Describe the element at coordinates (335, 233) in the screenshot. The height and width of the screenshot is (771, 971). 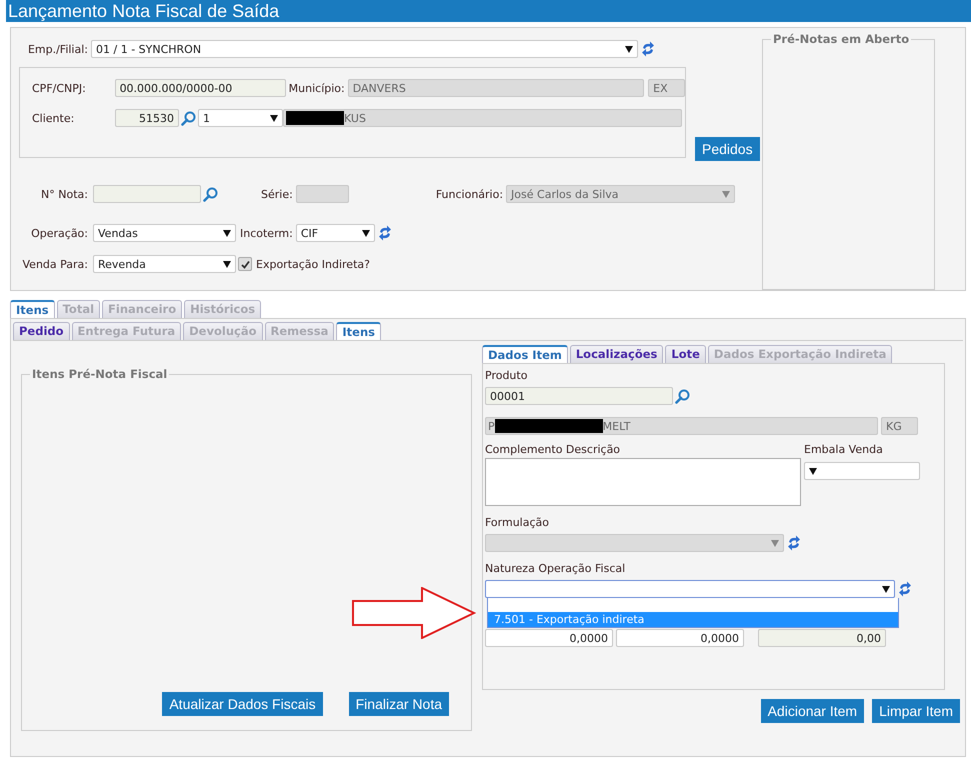
I see `incoterm-select: CIF` at that location.